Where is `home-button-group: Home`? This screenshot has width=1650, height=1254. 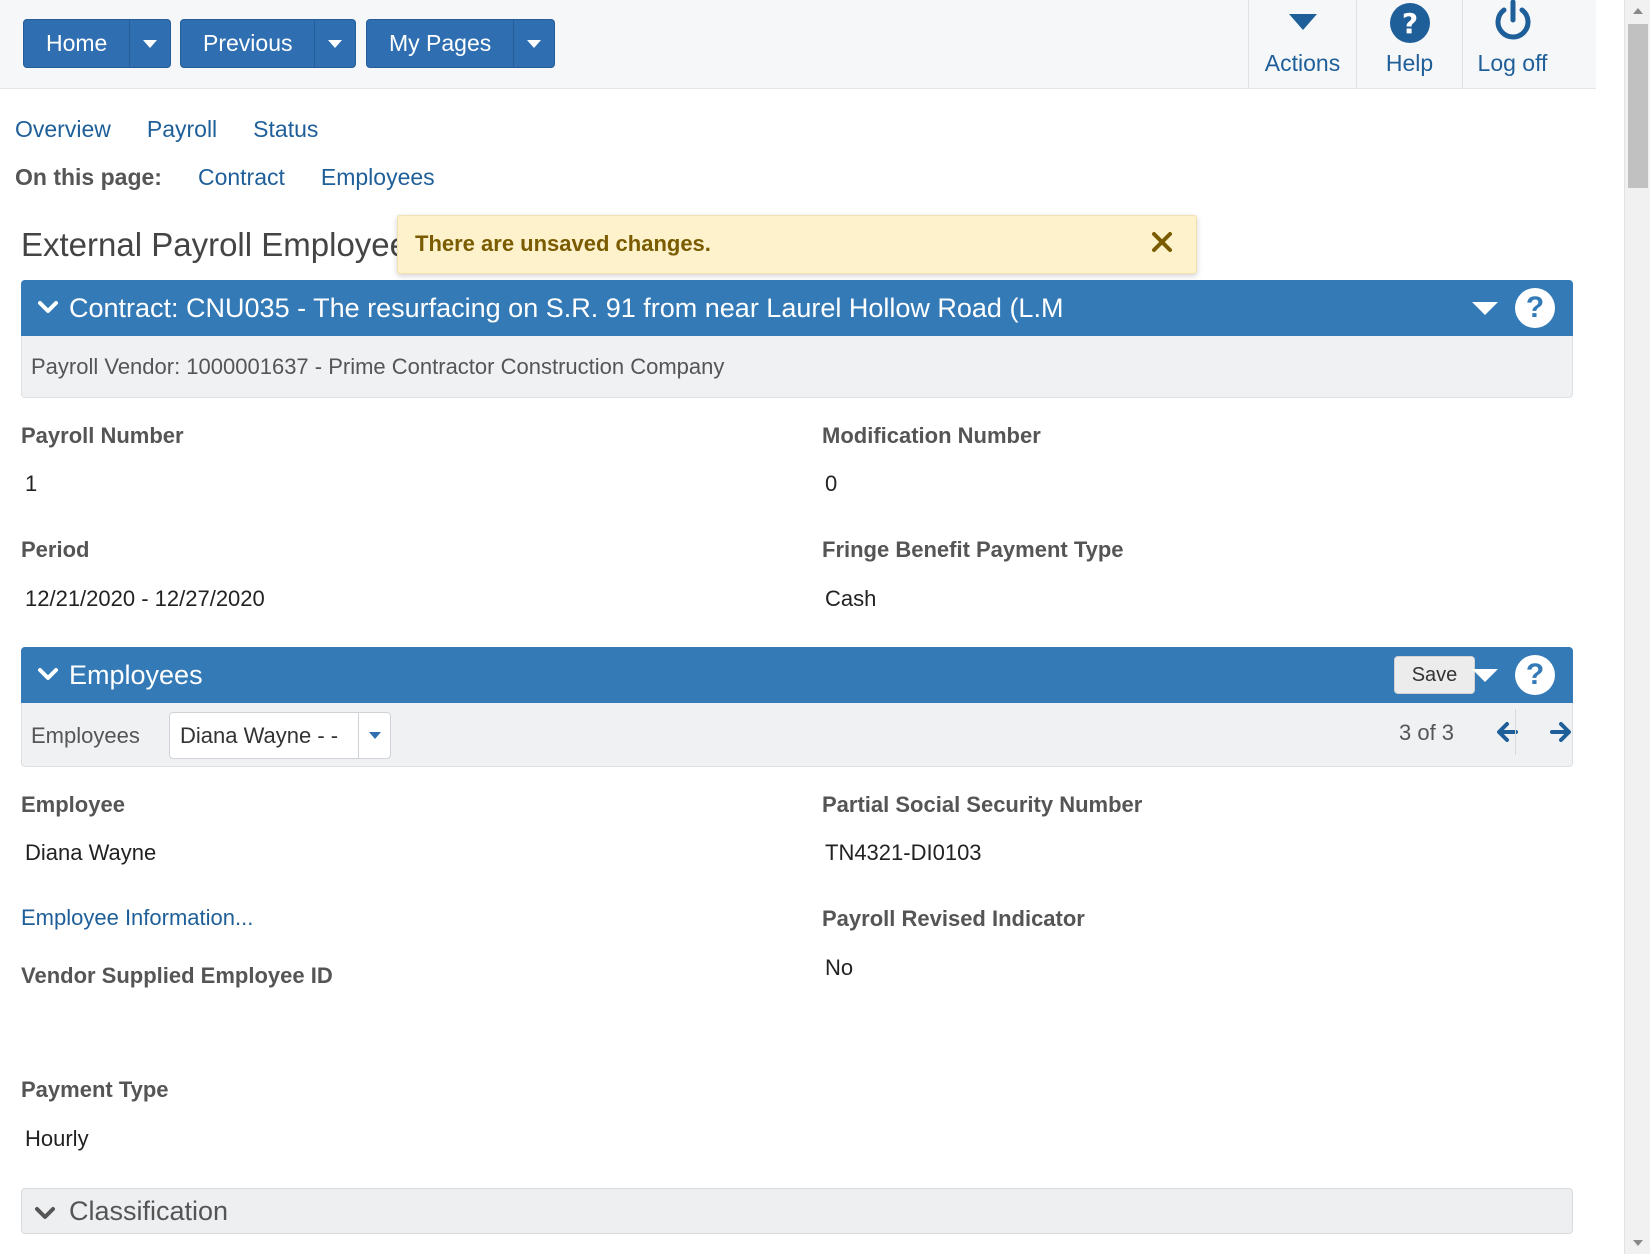 home-button-group: Home is located at coordinates (97, 43).